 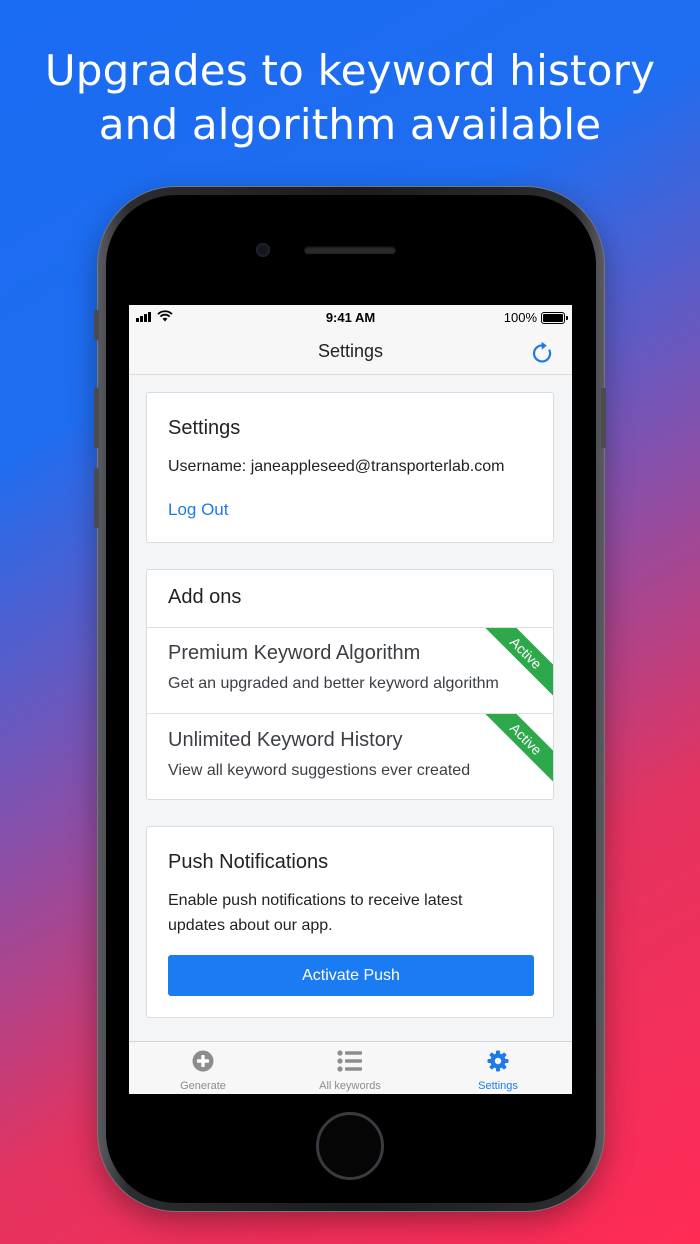 What do you see at coordinates (96, 418) in the screenshot?
I see `volume-up-button` at bounding box center [96, 418].